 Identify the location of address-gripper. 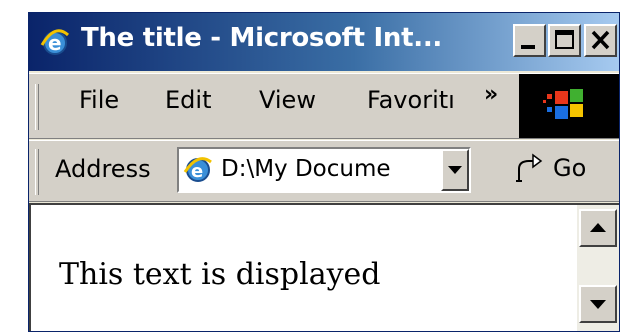
(37, 172).